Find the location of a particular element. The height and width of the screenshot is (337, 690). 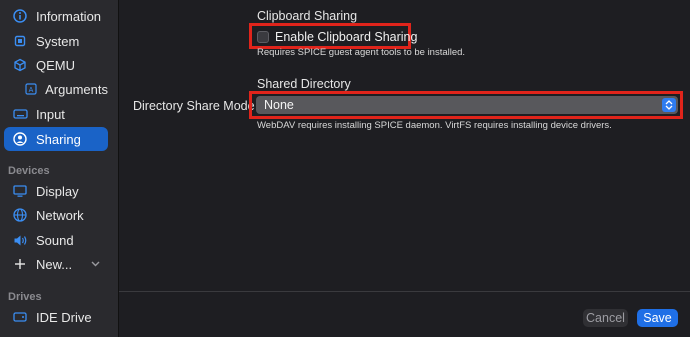

monitor-icon is located at coordinates (20, 191).